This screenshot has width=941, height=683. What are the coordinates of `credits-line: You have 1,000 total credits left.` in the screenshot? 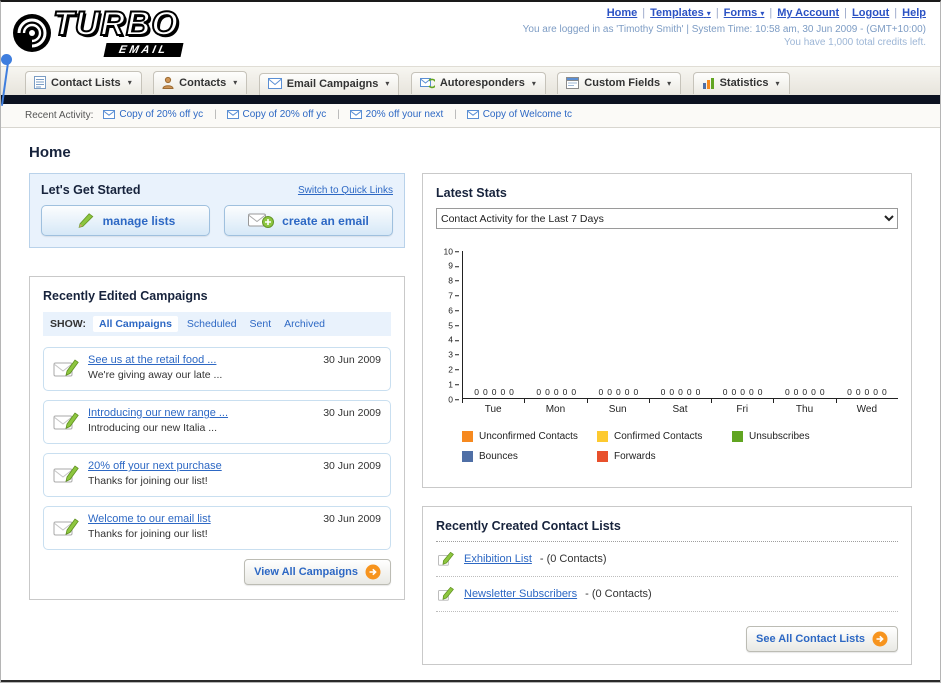 It's located at (855, 42).